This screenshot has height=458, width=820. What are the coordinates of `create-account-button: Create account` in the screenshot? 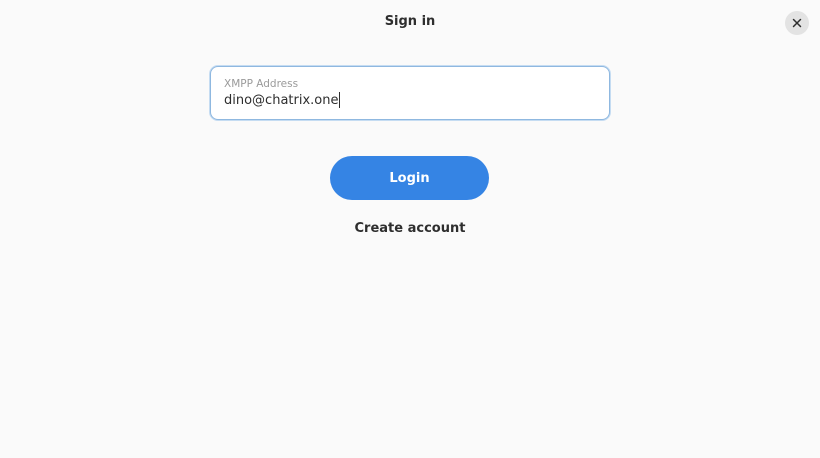 It's located at (410, 228).